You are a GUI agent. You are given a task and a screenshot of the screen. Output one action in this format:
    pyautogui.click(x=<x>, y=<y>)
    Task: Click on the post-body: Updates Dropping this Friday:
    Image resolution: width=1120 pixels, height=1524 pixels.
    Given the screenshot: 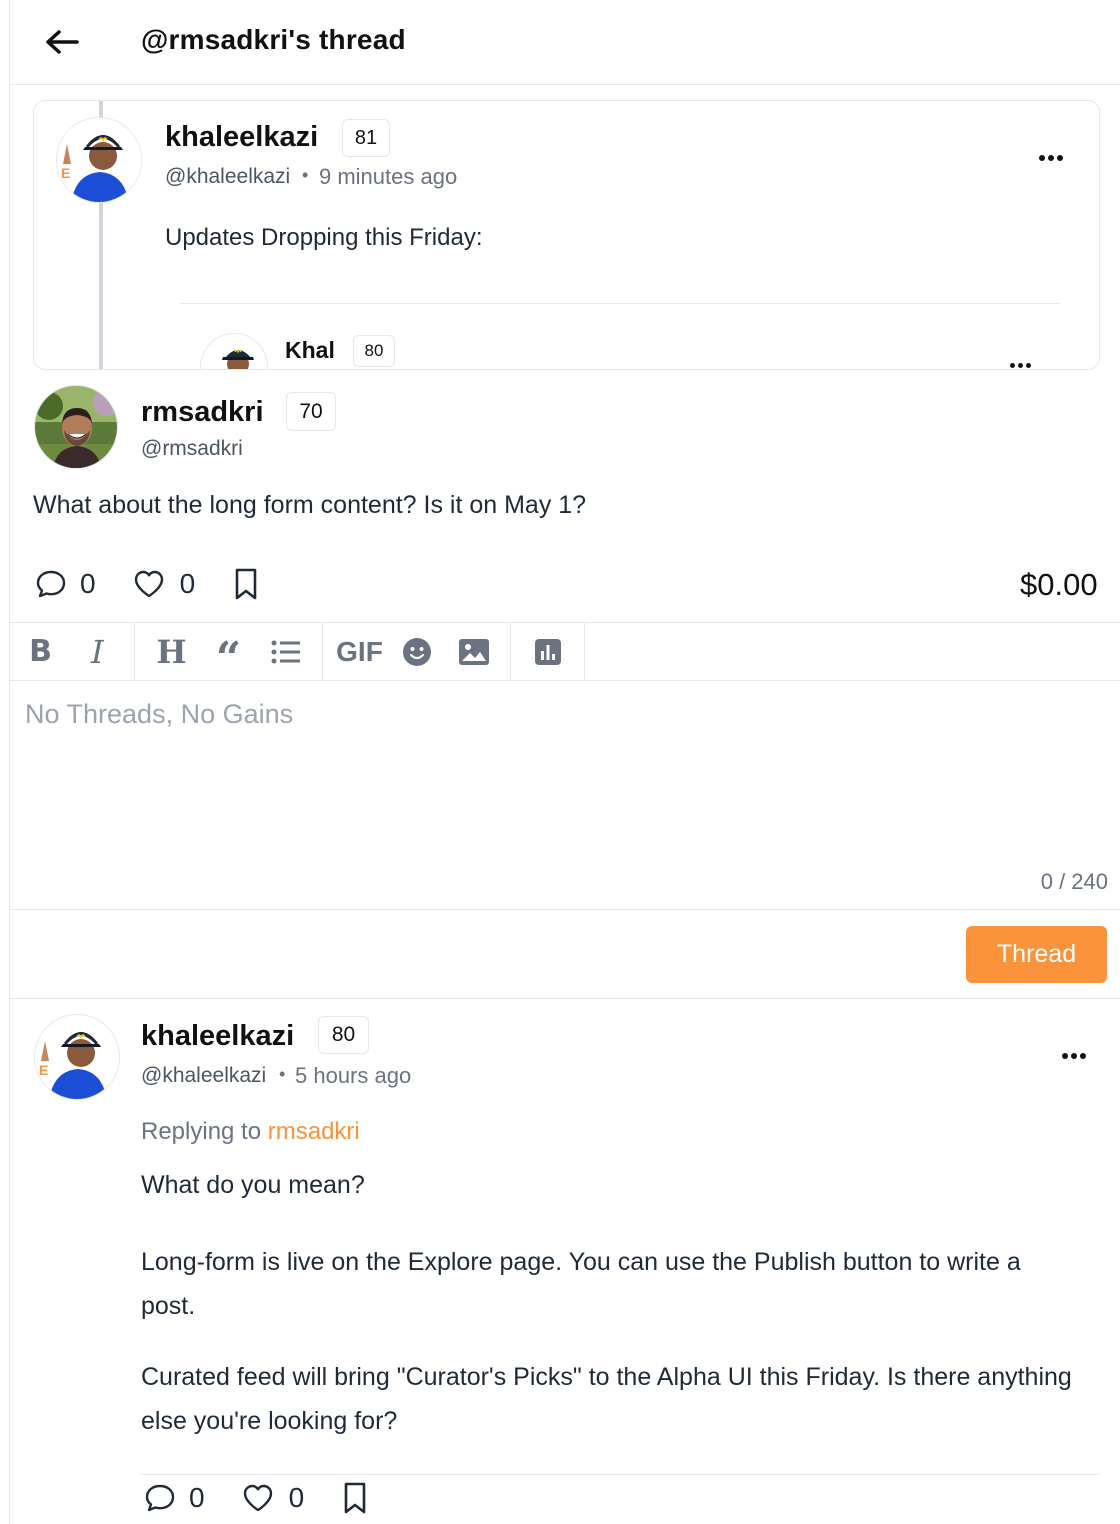 What is the action you would take?
    pyautogui.click(x=324, y=237)
    